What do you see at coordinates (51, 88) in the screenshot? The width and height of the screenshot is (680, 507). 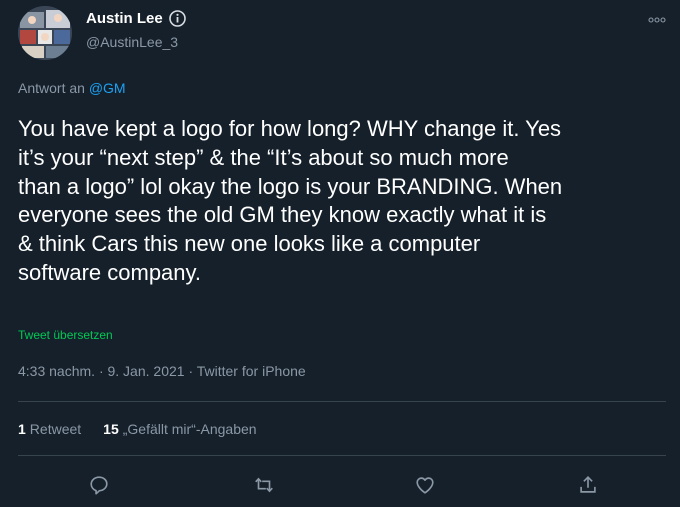 I see `reply-prefix: Antwort an` at bounding box center [51, 88].